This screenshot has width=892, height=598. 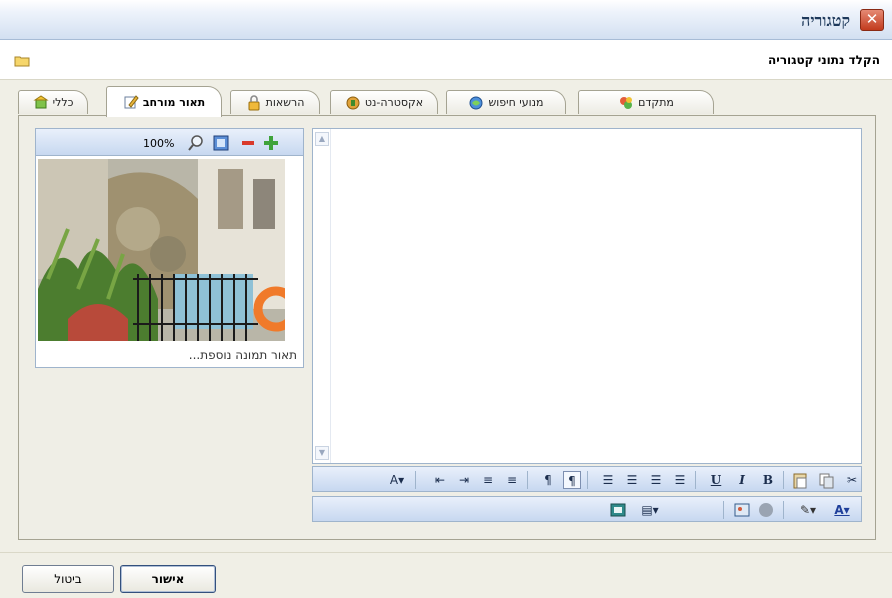 I want to click on tab-general: כללי, so click(x=53, y=102).